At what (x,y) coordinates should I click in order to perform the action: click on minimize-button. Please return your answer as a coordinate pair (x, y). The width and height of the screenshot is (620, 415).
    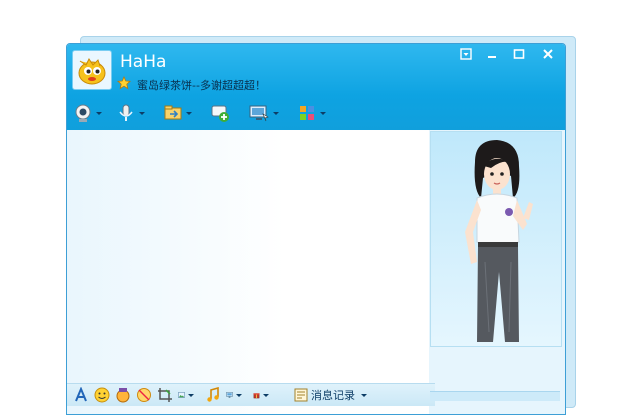
    Looking at the image, I should click on (492, 54).